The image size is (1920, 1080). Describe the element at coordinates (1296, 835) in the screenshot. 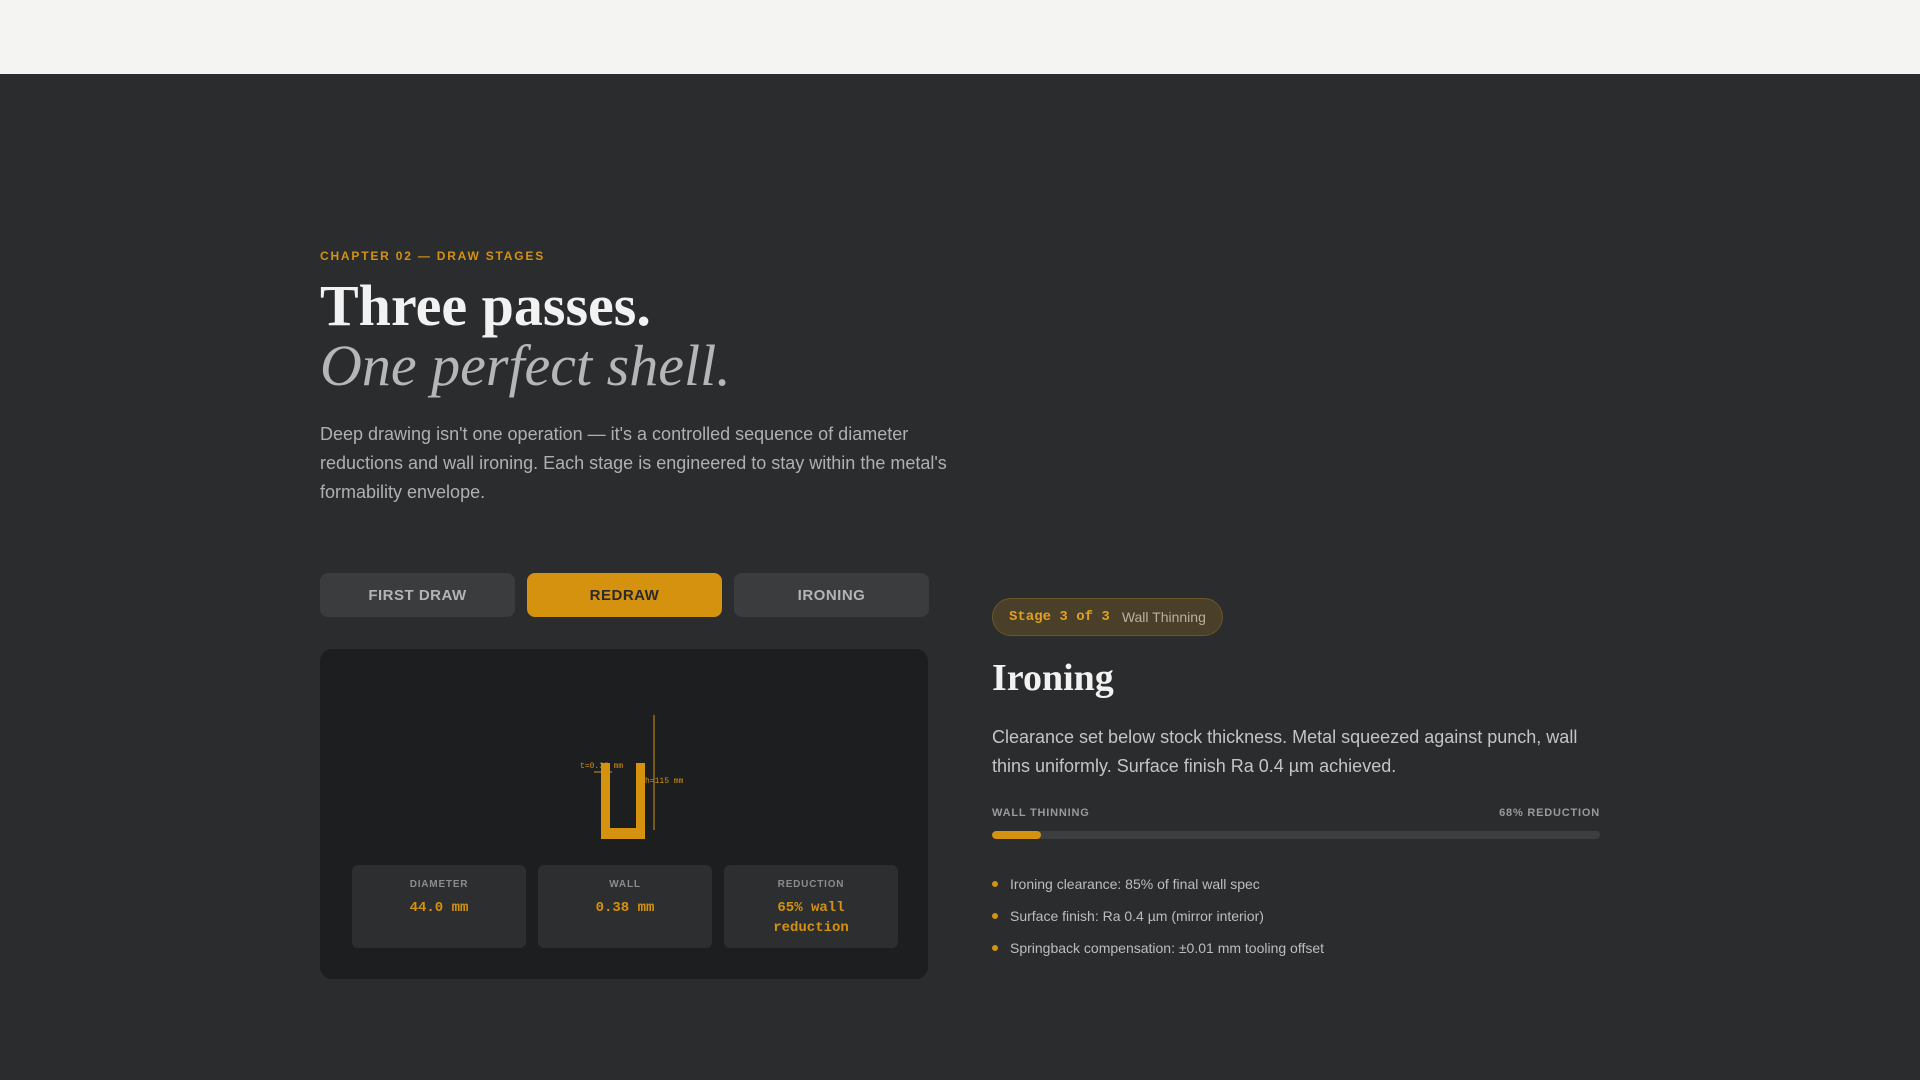

I see `wall-thinning-meter` at that location.